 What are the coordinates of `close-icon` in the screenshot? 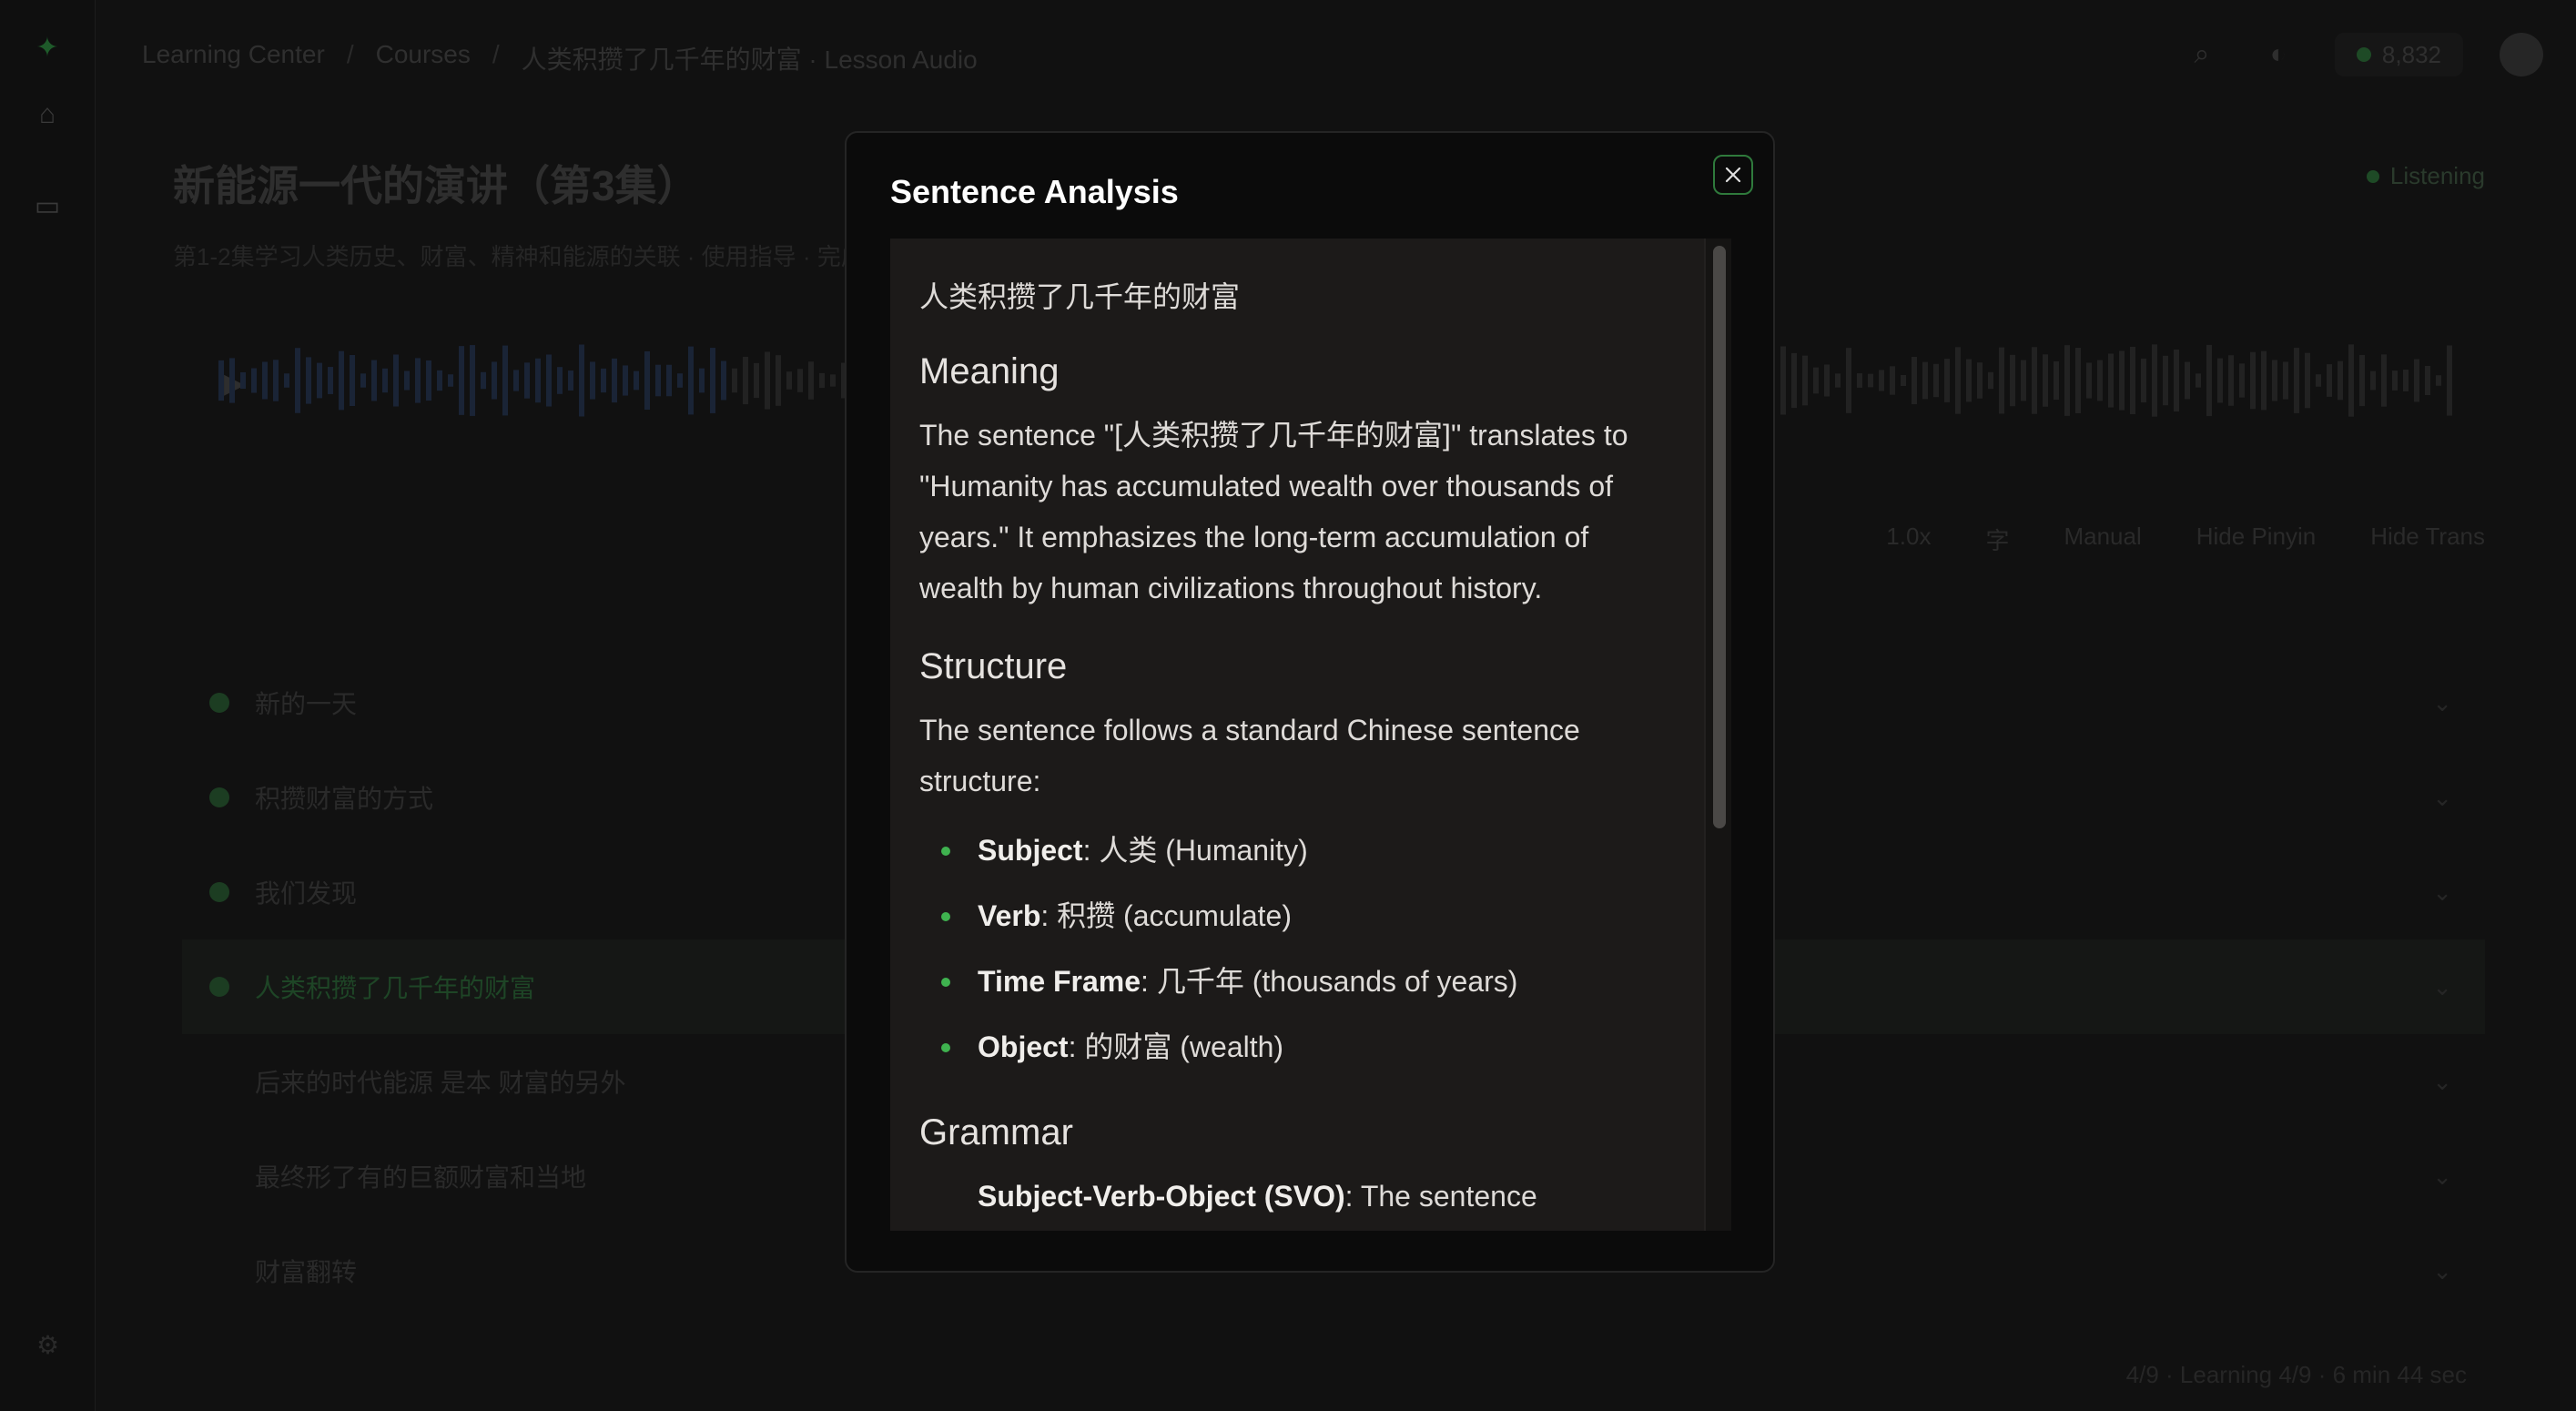 It's located at (1733, 175).